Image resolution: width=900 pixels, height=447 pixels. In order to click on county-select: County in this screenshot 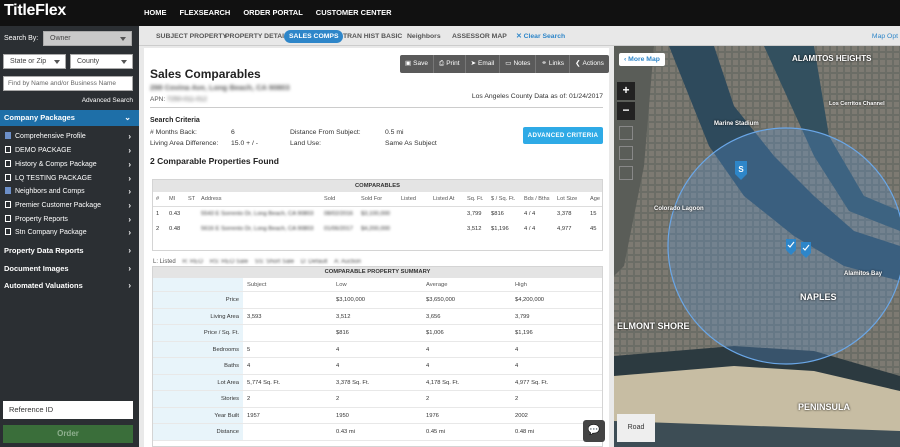, I will do `click(101, 61)`.